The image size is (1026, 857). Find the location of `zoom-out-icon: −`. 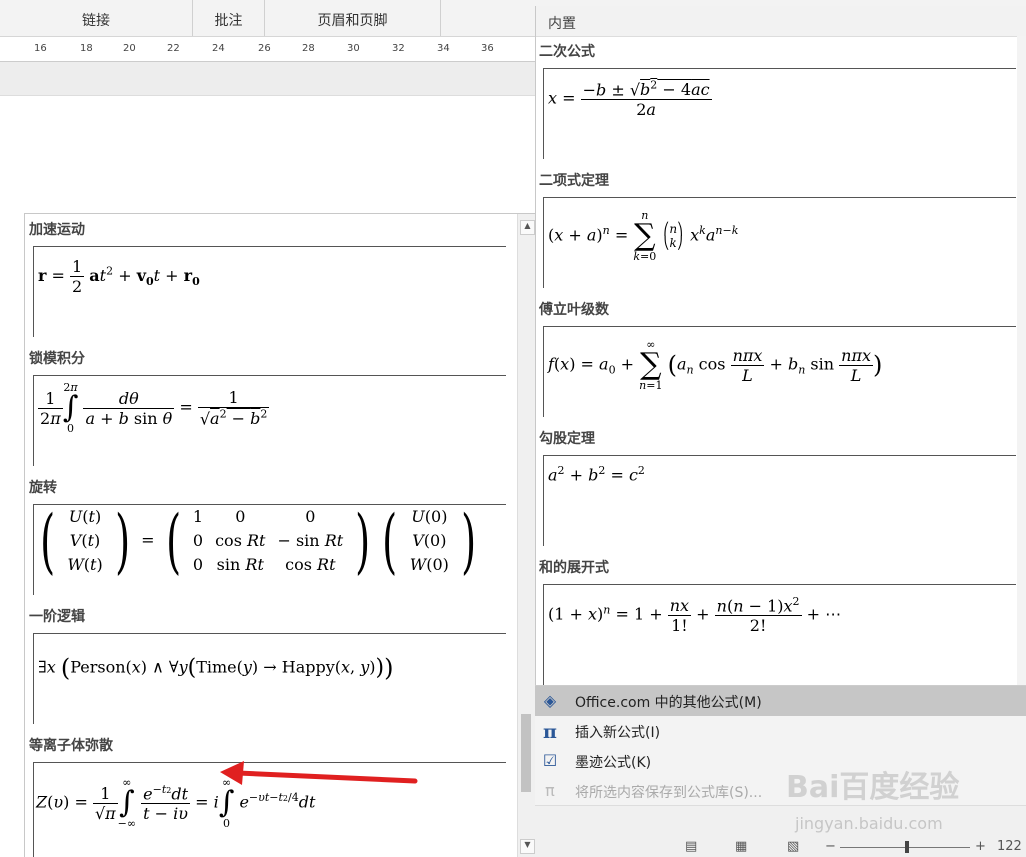

zoom-out-icon: − is located at coordinates (830, 846).